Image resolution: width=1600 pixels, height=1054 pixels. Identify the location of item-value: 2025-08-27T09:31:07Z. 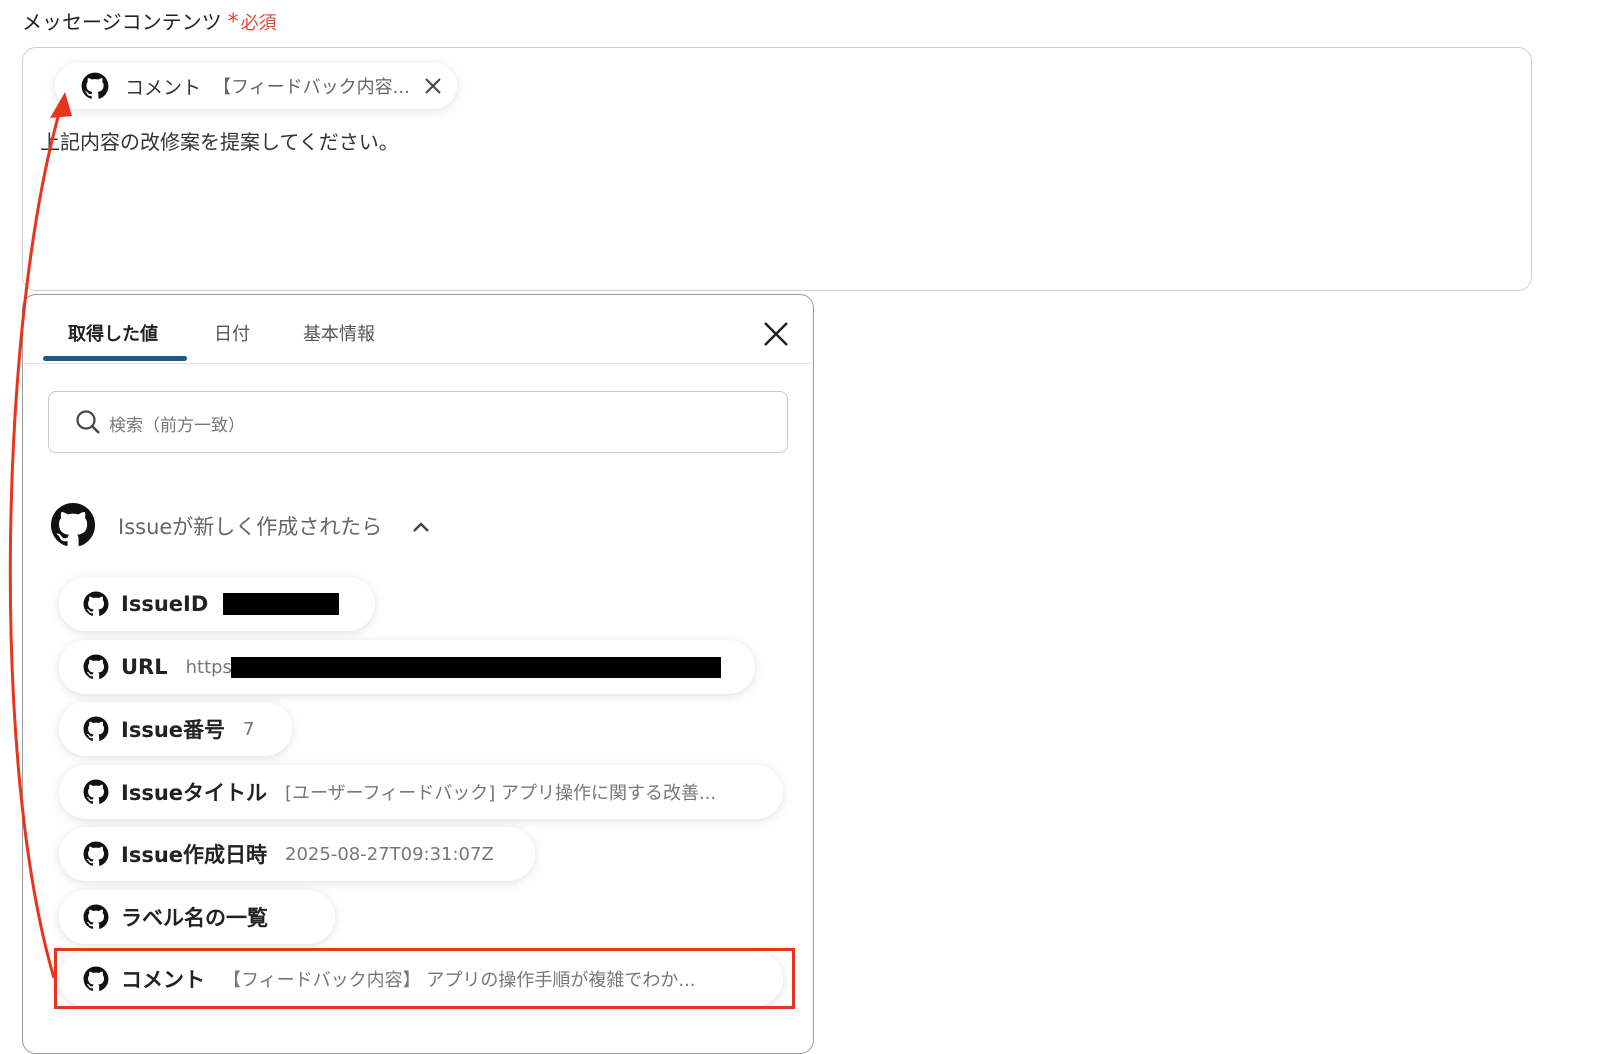
(389, 854).